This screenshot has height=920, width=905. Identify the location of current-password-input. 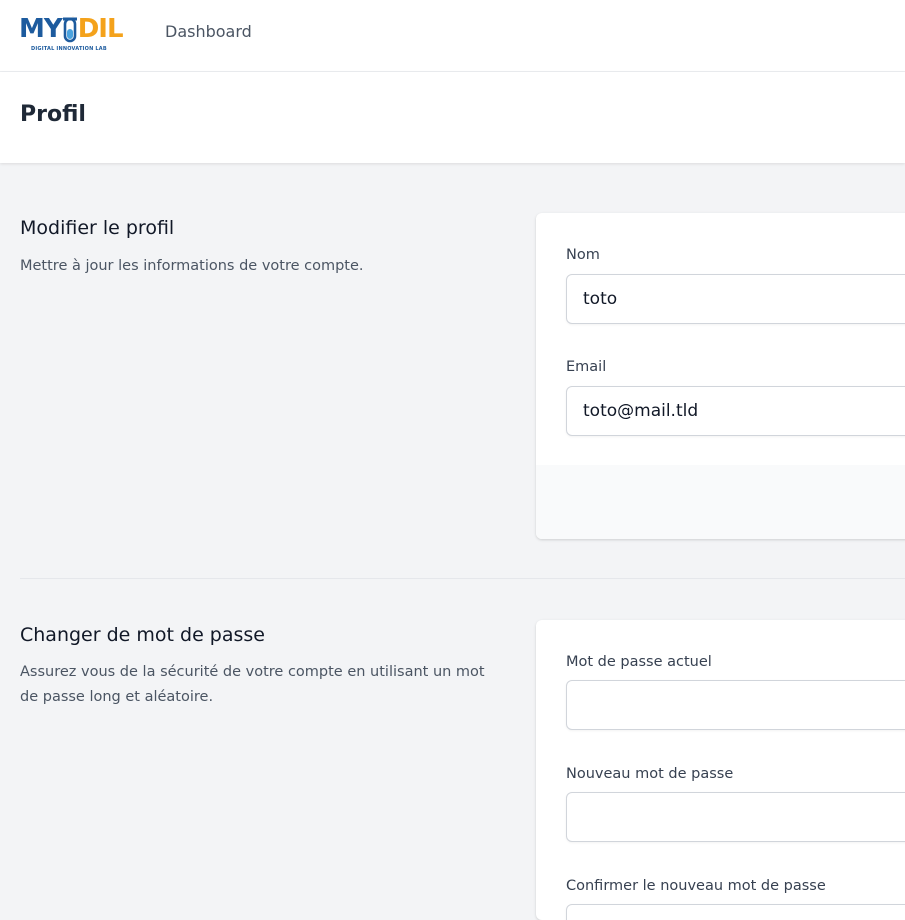
(735, 705).